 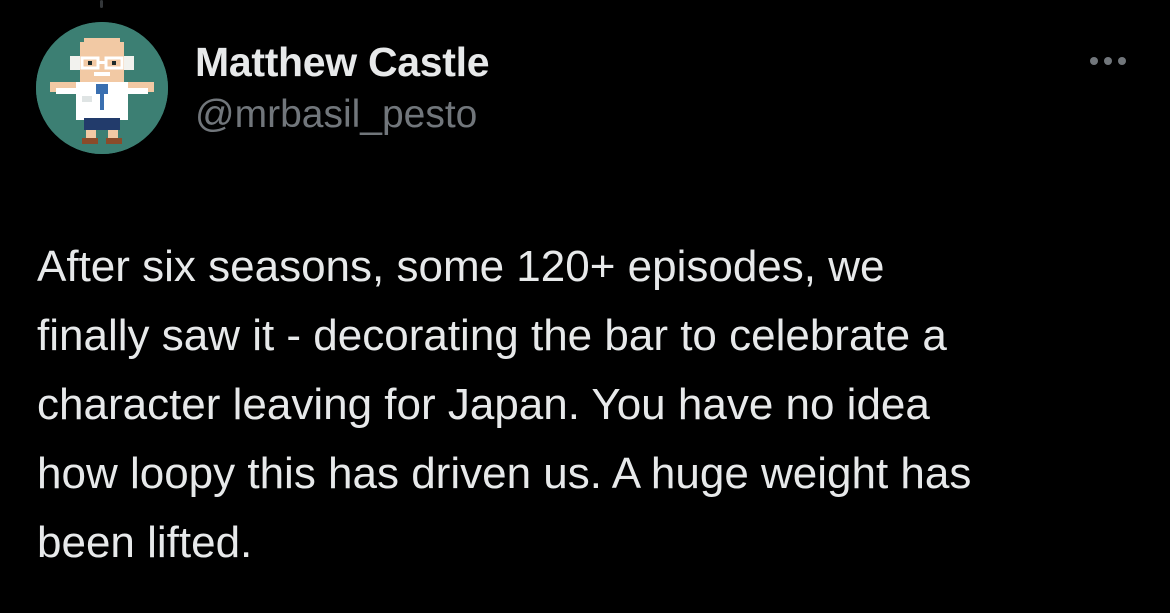 I want to click on avatar, so click(x=102, y=88).